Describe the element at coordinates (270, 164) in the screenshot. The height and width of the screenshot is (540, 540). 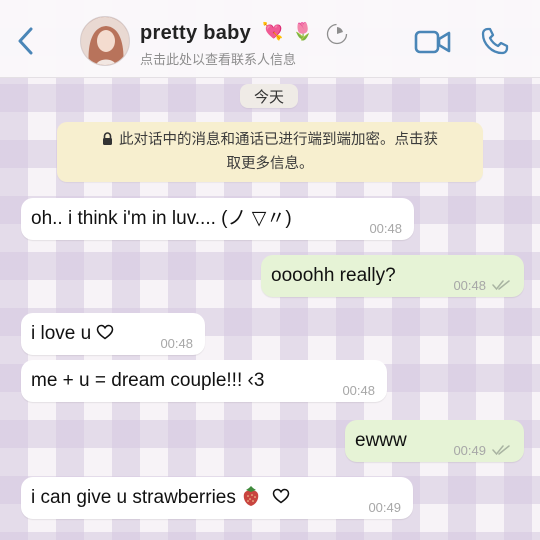
I see `encryption-notice-line2: 取更多信息。` at that location.